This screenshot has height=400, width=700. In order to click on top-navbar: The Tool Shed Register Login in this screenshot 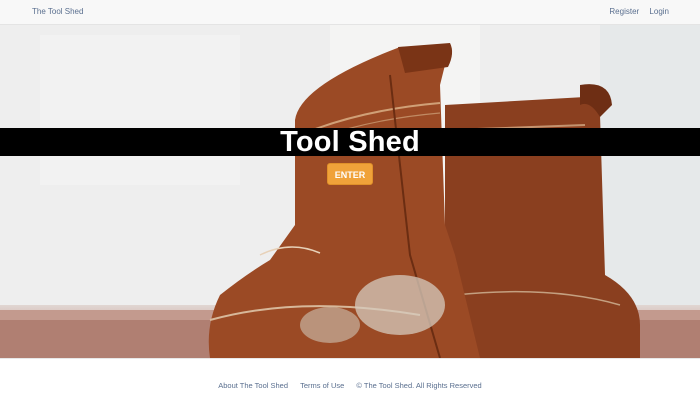, I will do `click(350, 12)`.